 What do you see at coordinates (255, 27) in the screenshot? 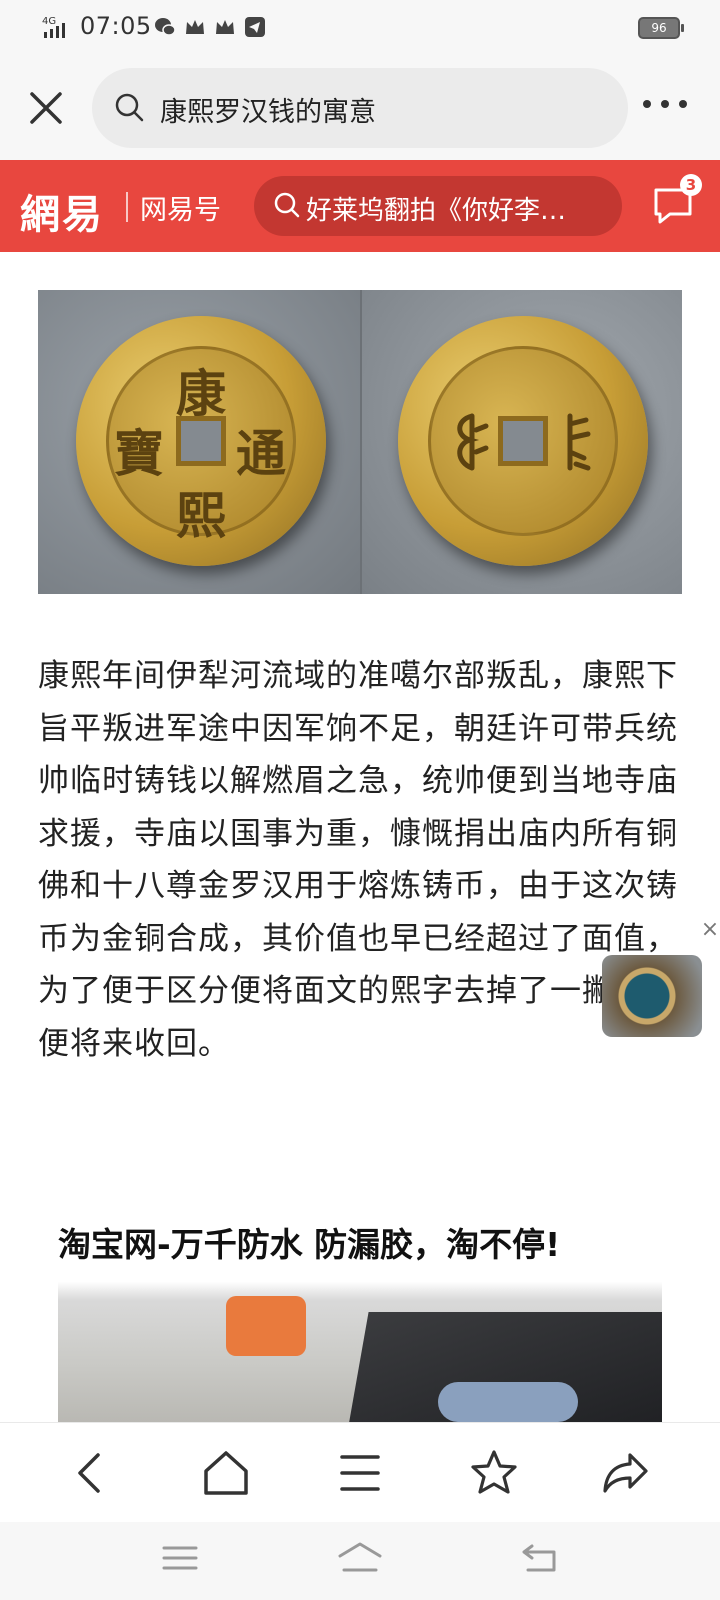
I see `telegram-icon` at bounding box center [255, 27].